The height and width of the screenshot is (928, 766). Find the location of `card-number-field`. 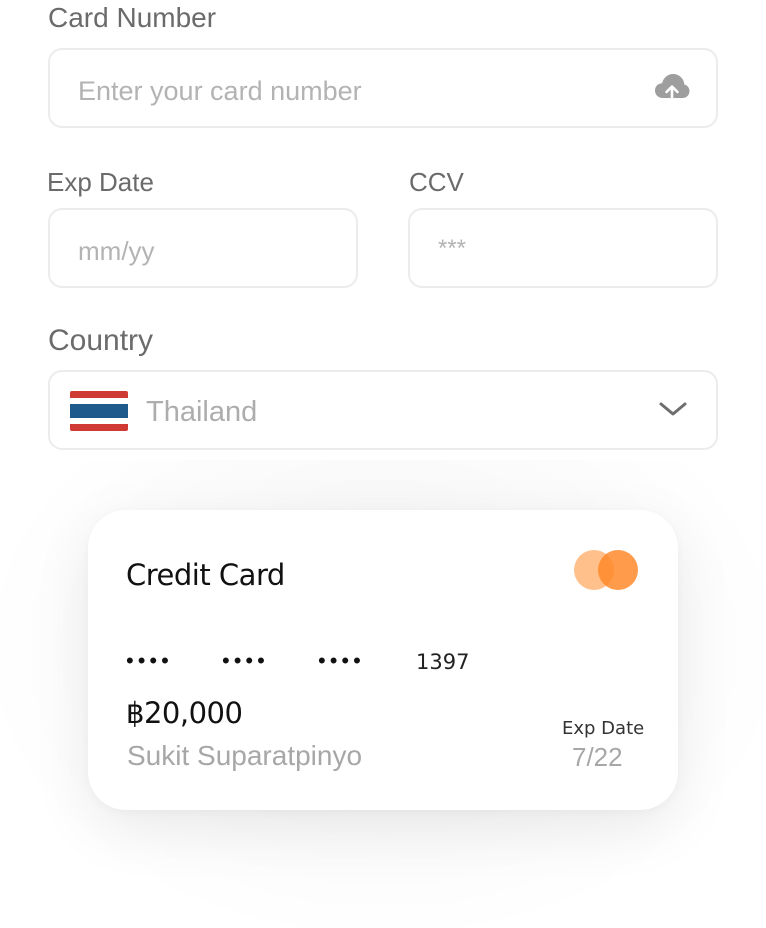

card-number-field is located at coordinates (383, 88).